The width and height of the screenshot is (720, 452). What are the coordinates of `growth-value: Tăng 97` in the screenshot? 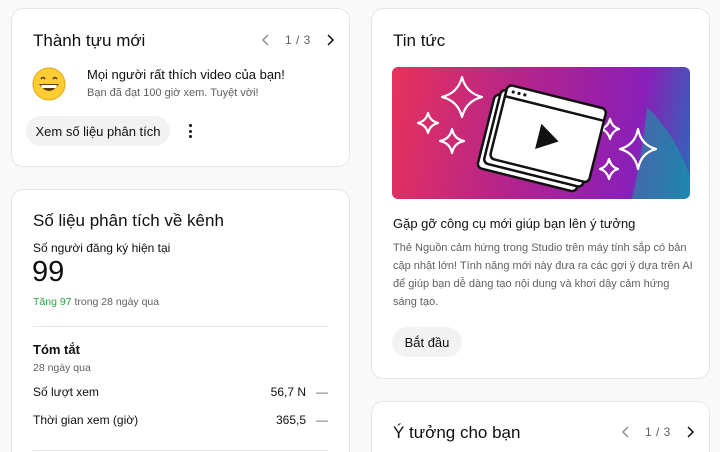 It's located at (52, 302).